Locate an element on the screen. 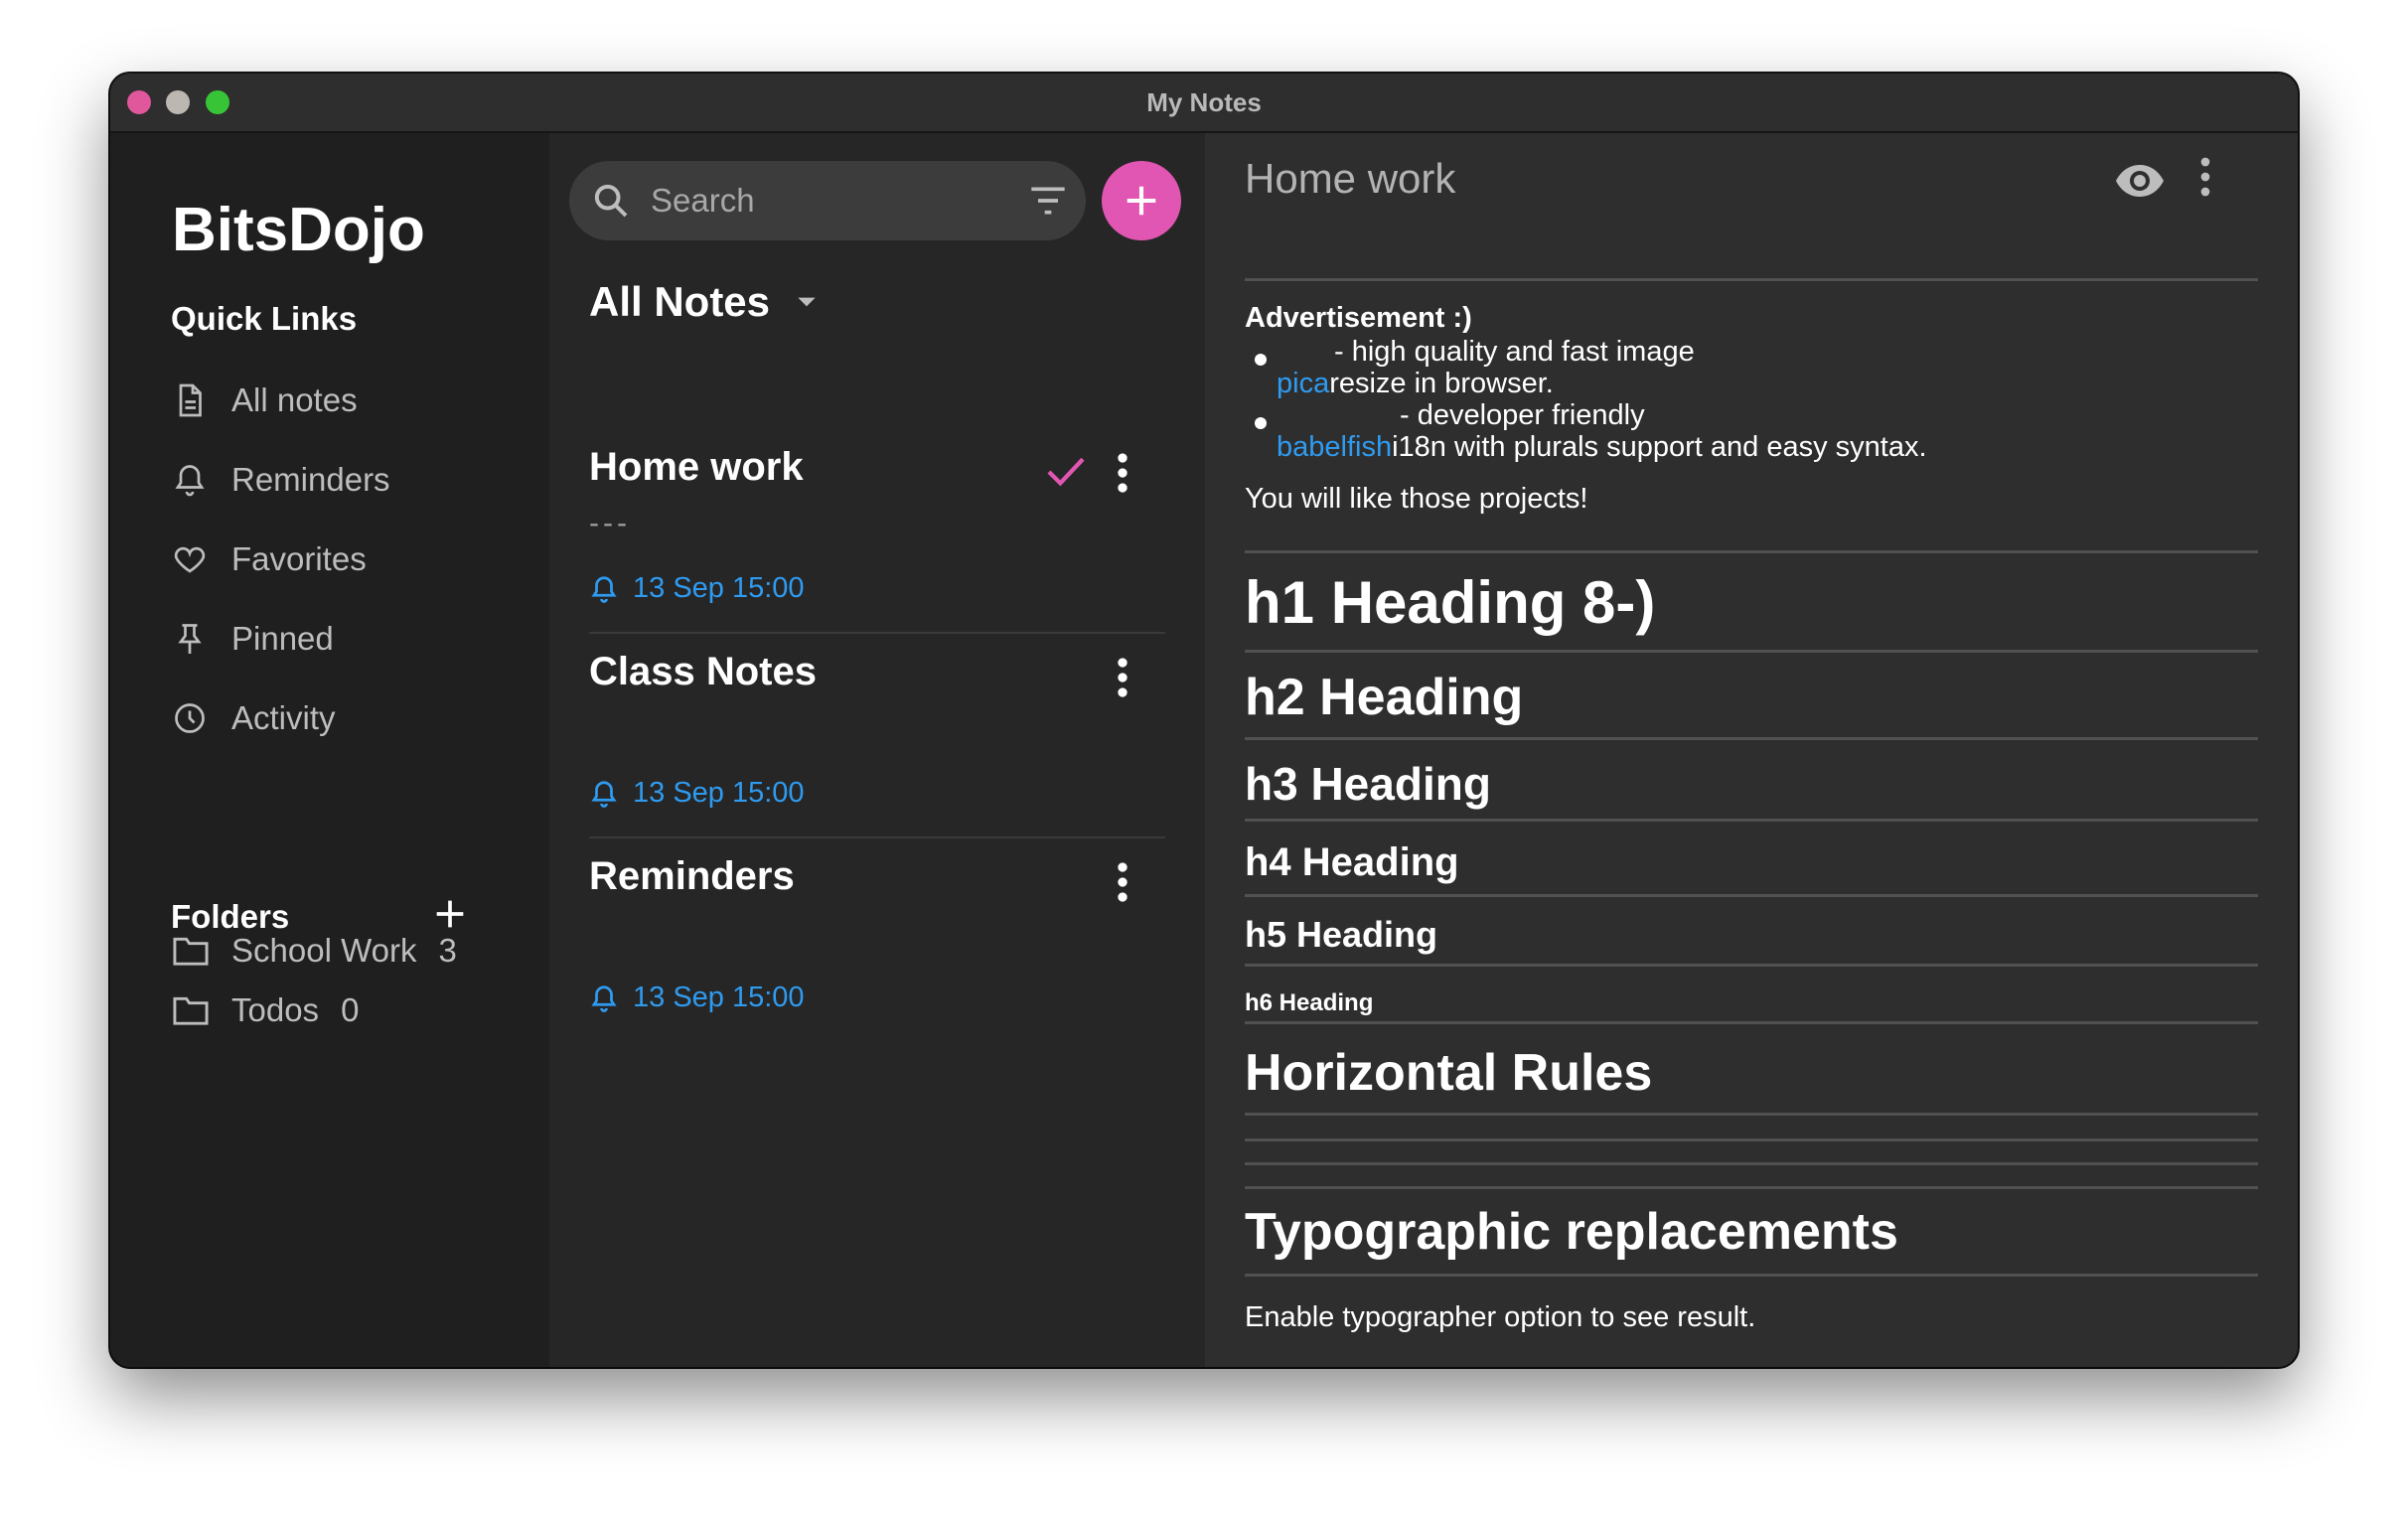  chevron-down-icon is located at coordinates (807, 302).